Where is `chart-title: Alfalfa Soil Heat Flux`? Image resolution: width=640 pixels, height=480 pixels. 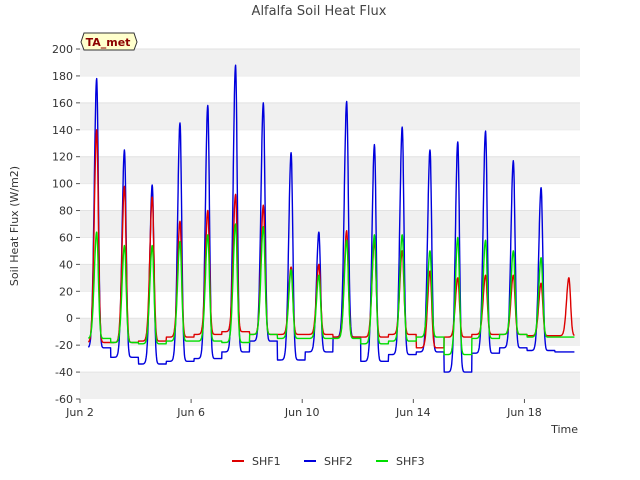
chart-title: Alfalfa Soil Heat Flux is located at coordinates (319, 11).